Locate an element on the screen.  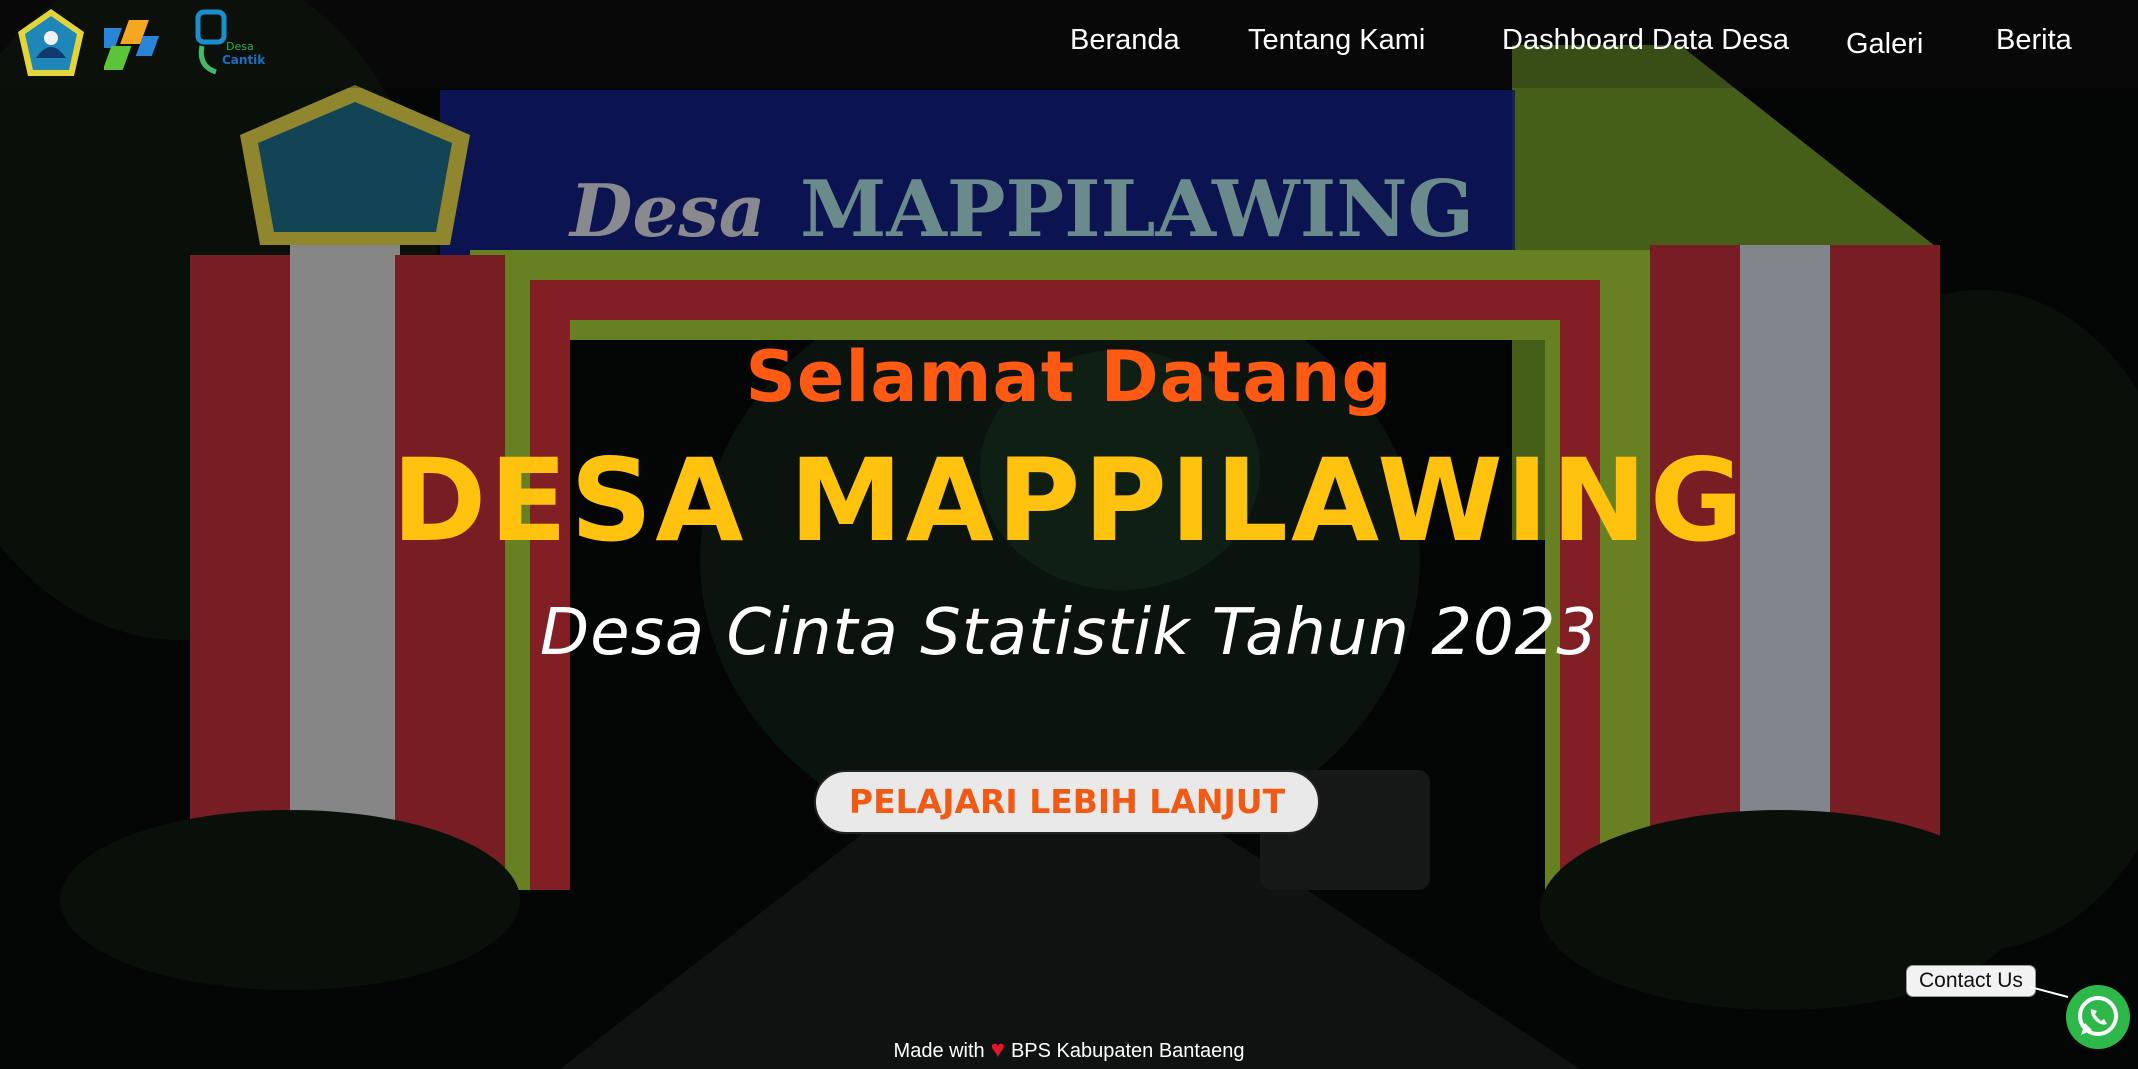
desa-cantik-logo: Desa Cantik is located at coordinates (231, 43).